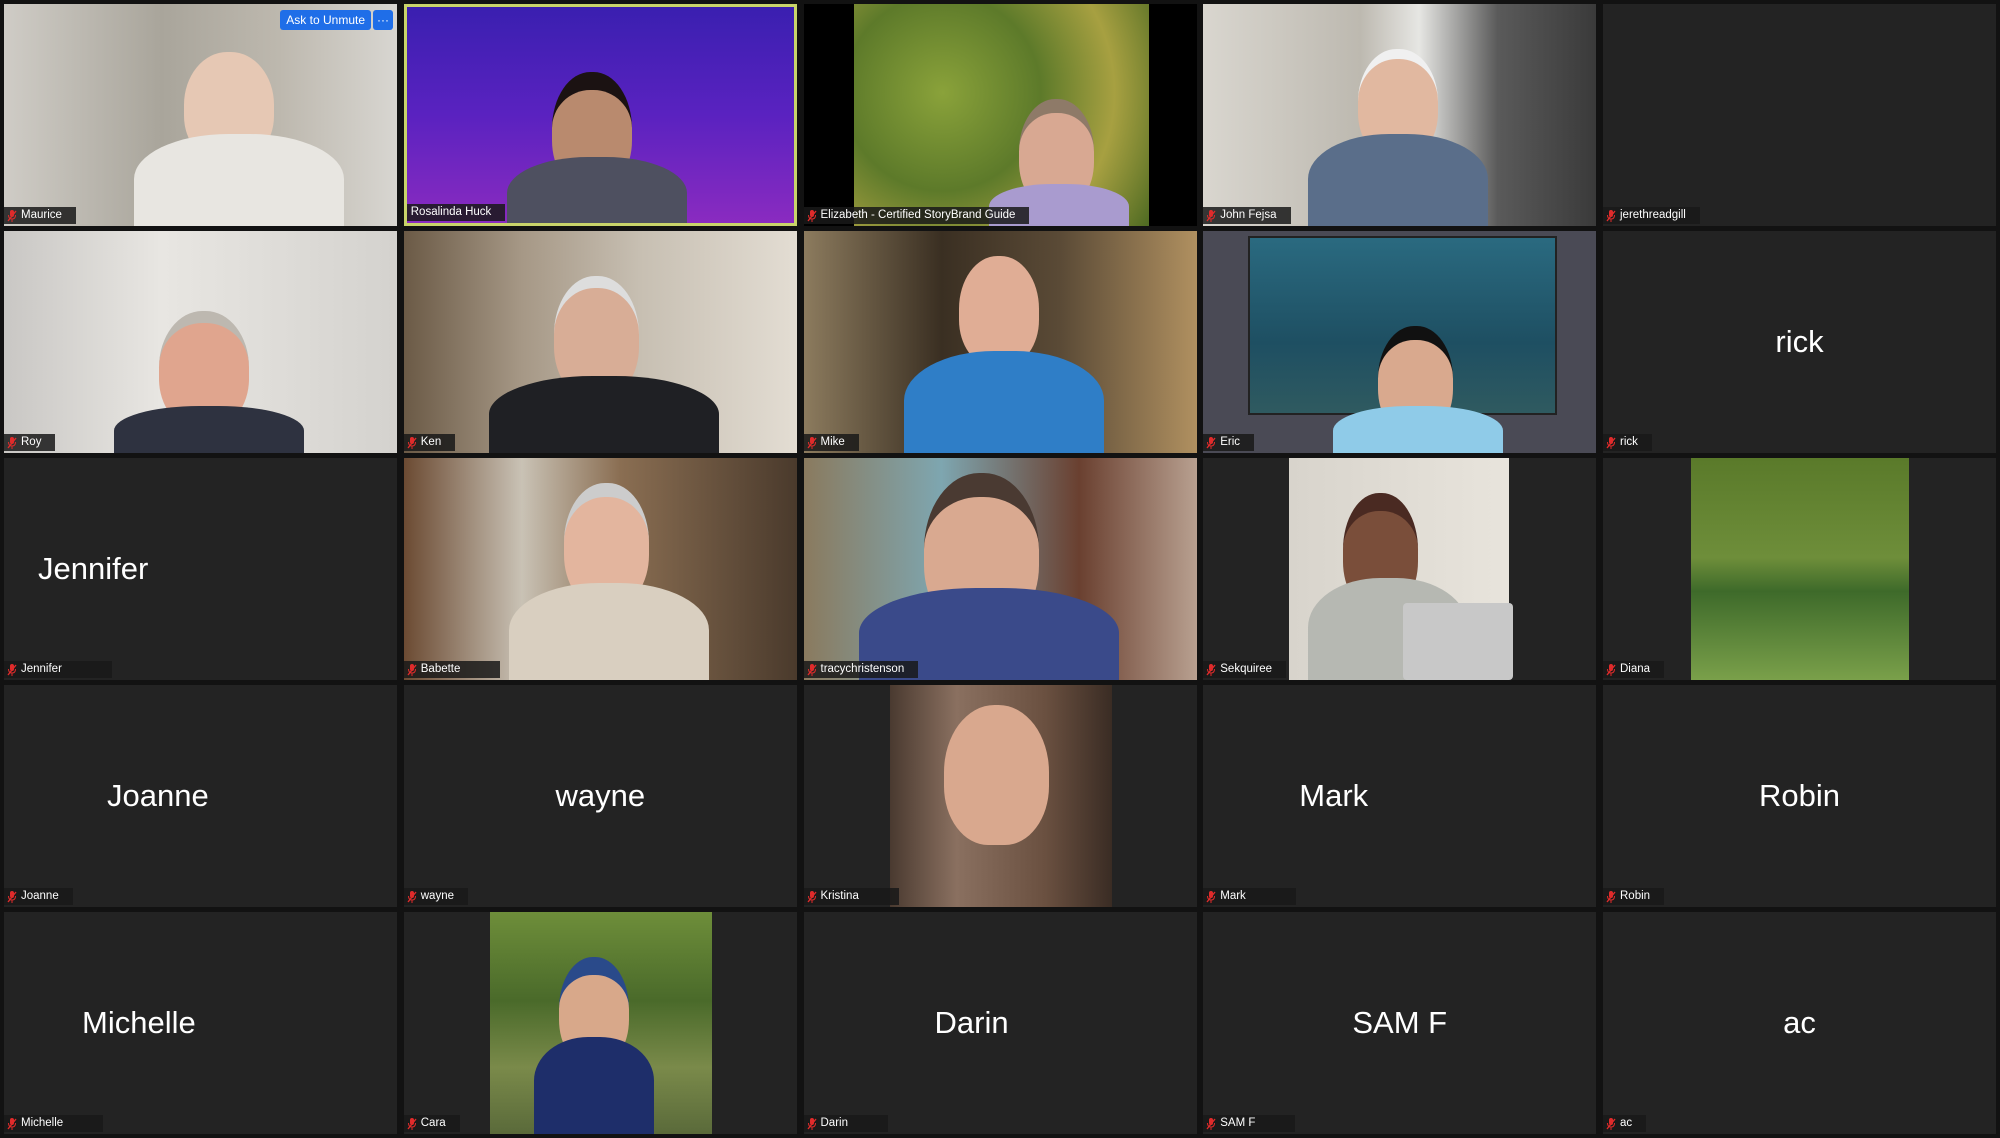 This screenshot has height=1138, width=2000. I want to click on participant-name: Mark, so click(1233, 896).